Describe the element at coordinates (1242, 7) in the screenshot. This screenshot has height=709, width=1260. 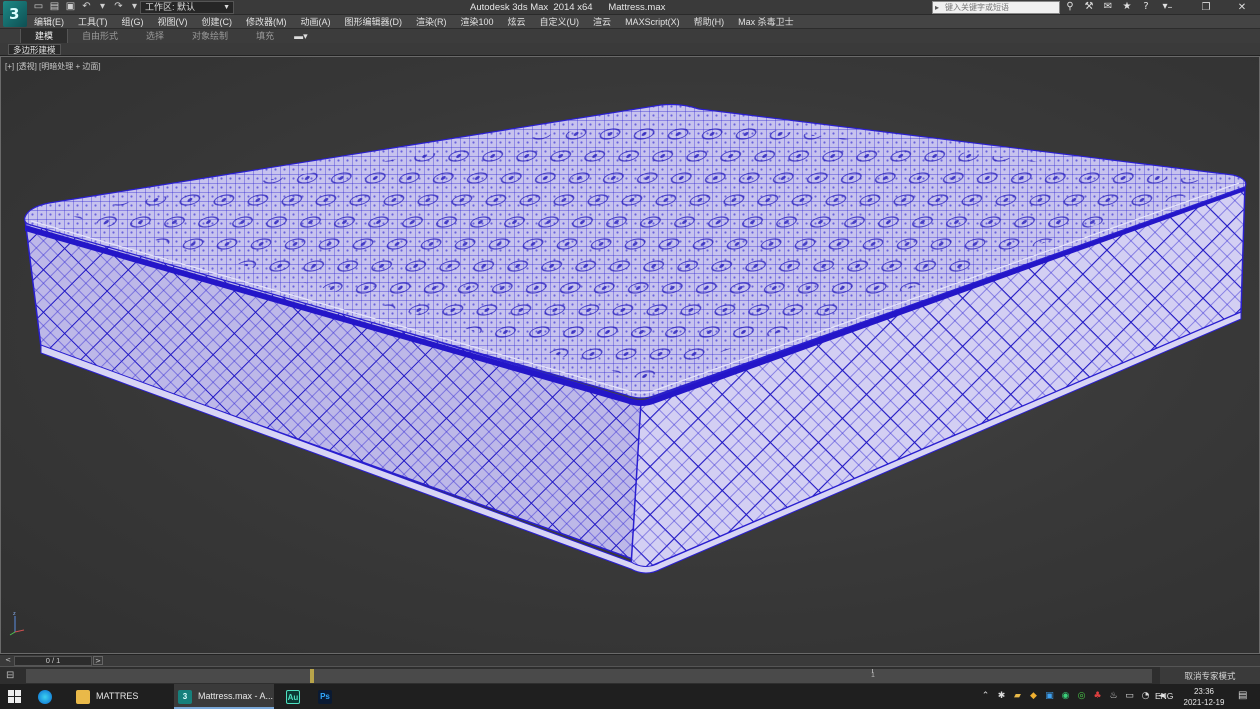
I see `close-icon: ✕` at that location.